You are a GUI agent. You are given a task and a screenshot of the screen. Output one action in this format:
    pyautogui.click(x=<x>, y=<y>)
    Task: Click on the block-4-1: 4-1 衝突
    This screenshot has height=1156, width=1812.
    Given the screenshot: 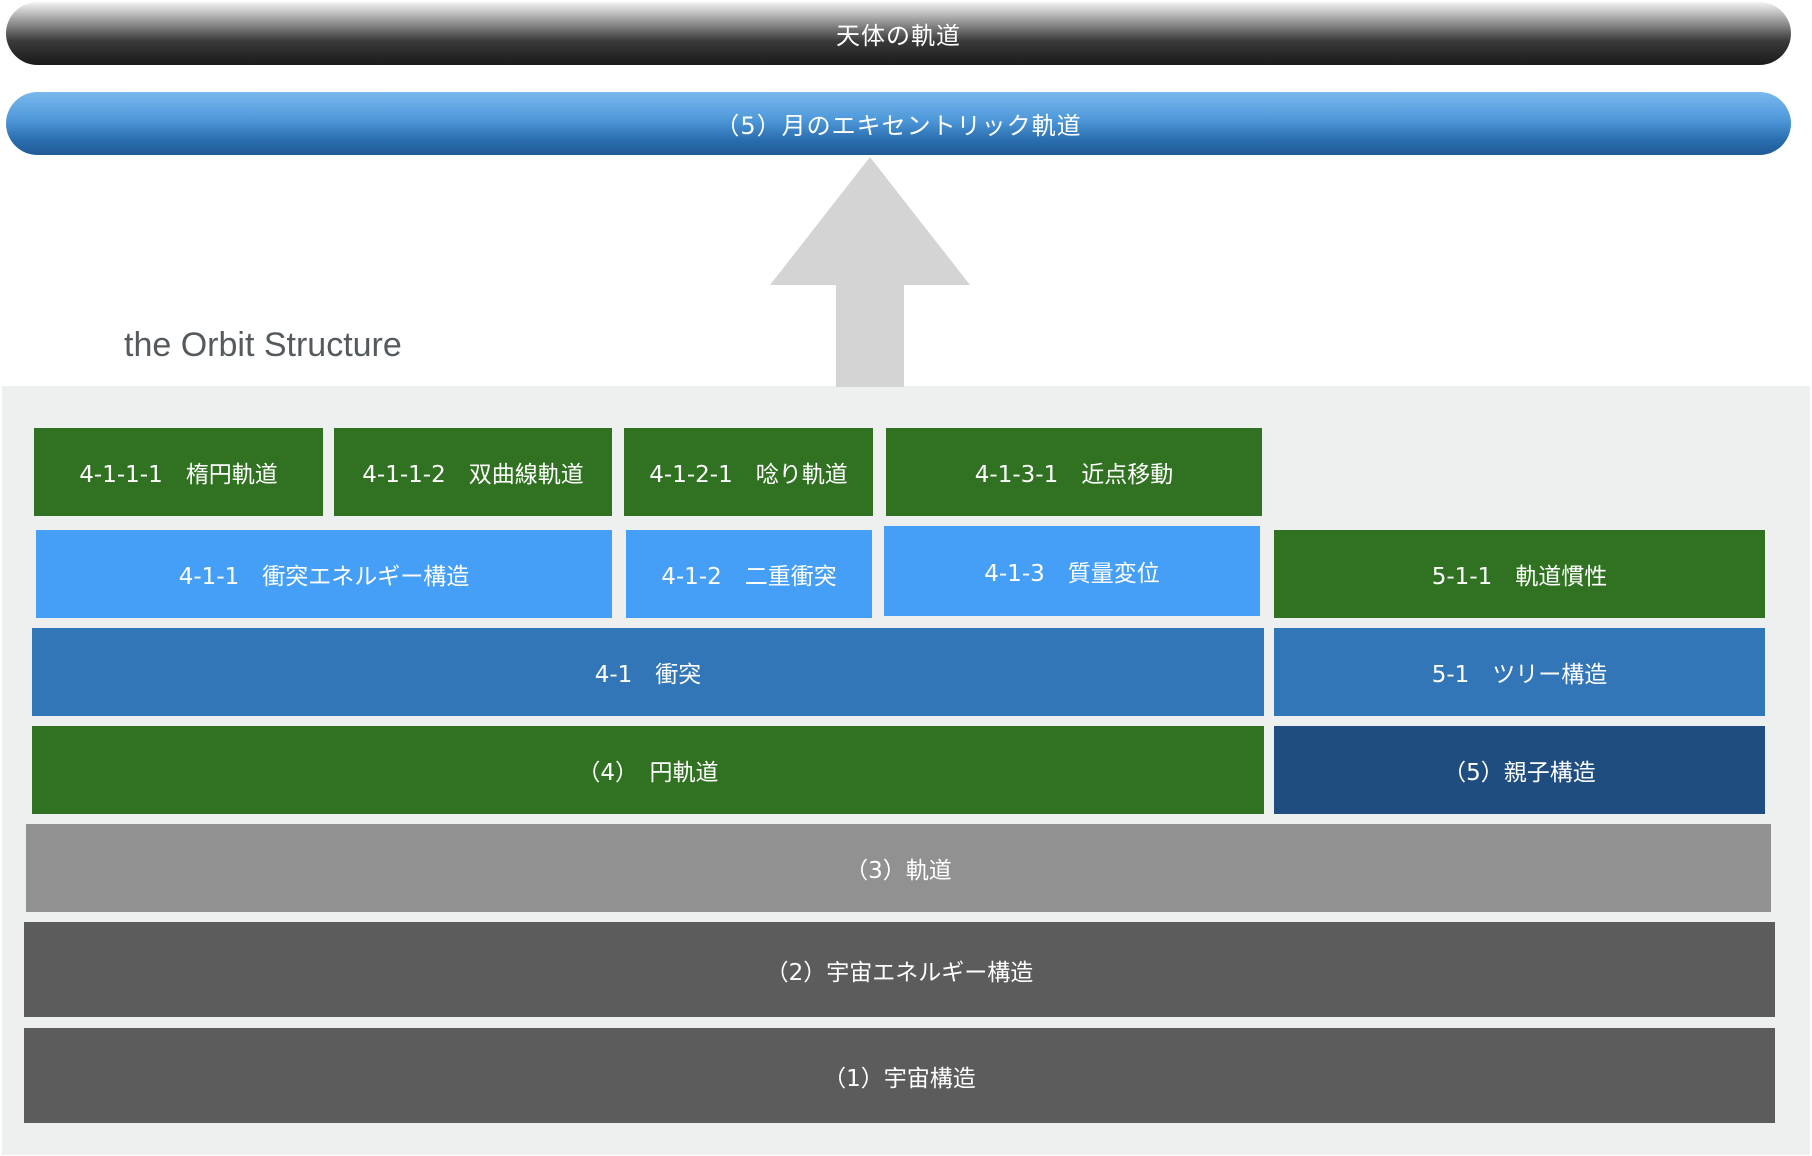 What is the action you would take?
    pyautogui.click(x=648, y=672)
    